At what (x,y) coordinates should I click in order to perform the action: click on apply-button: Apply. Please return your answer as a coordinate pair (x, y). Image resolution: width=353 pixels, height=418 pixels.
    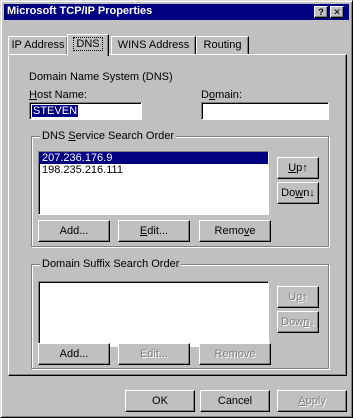
    Looking at the image, I should click on (312, 401).